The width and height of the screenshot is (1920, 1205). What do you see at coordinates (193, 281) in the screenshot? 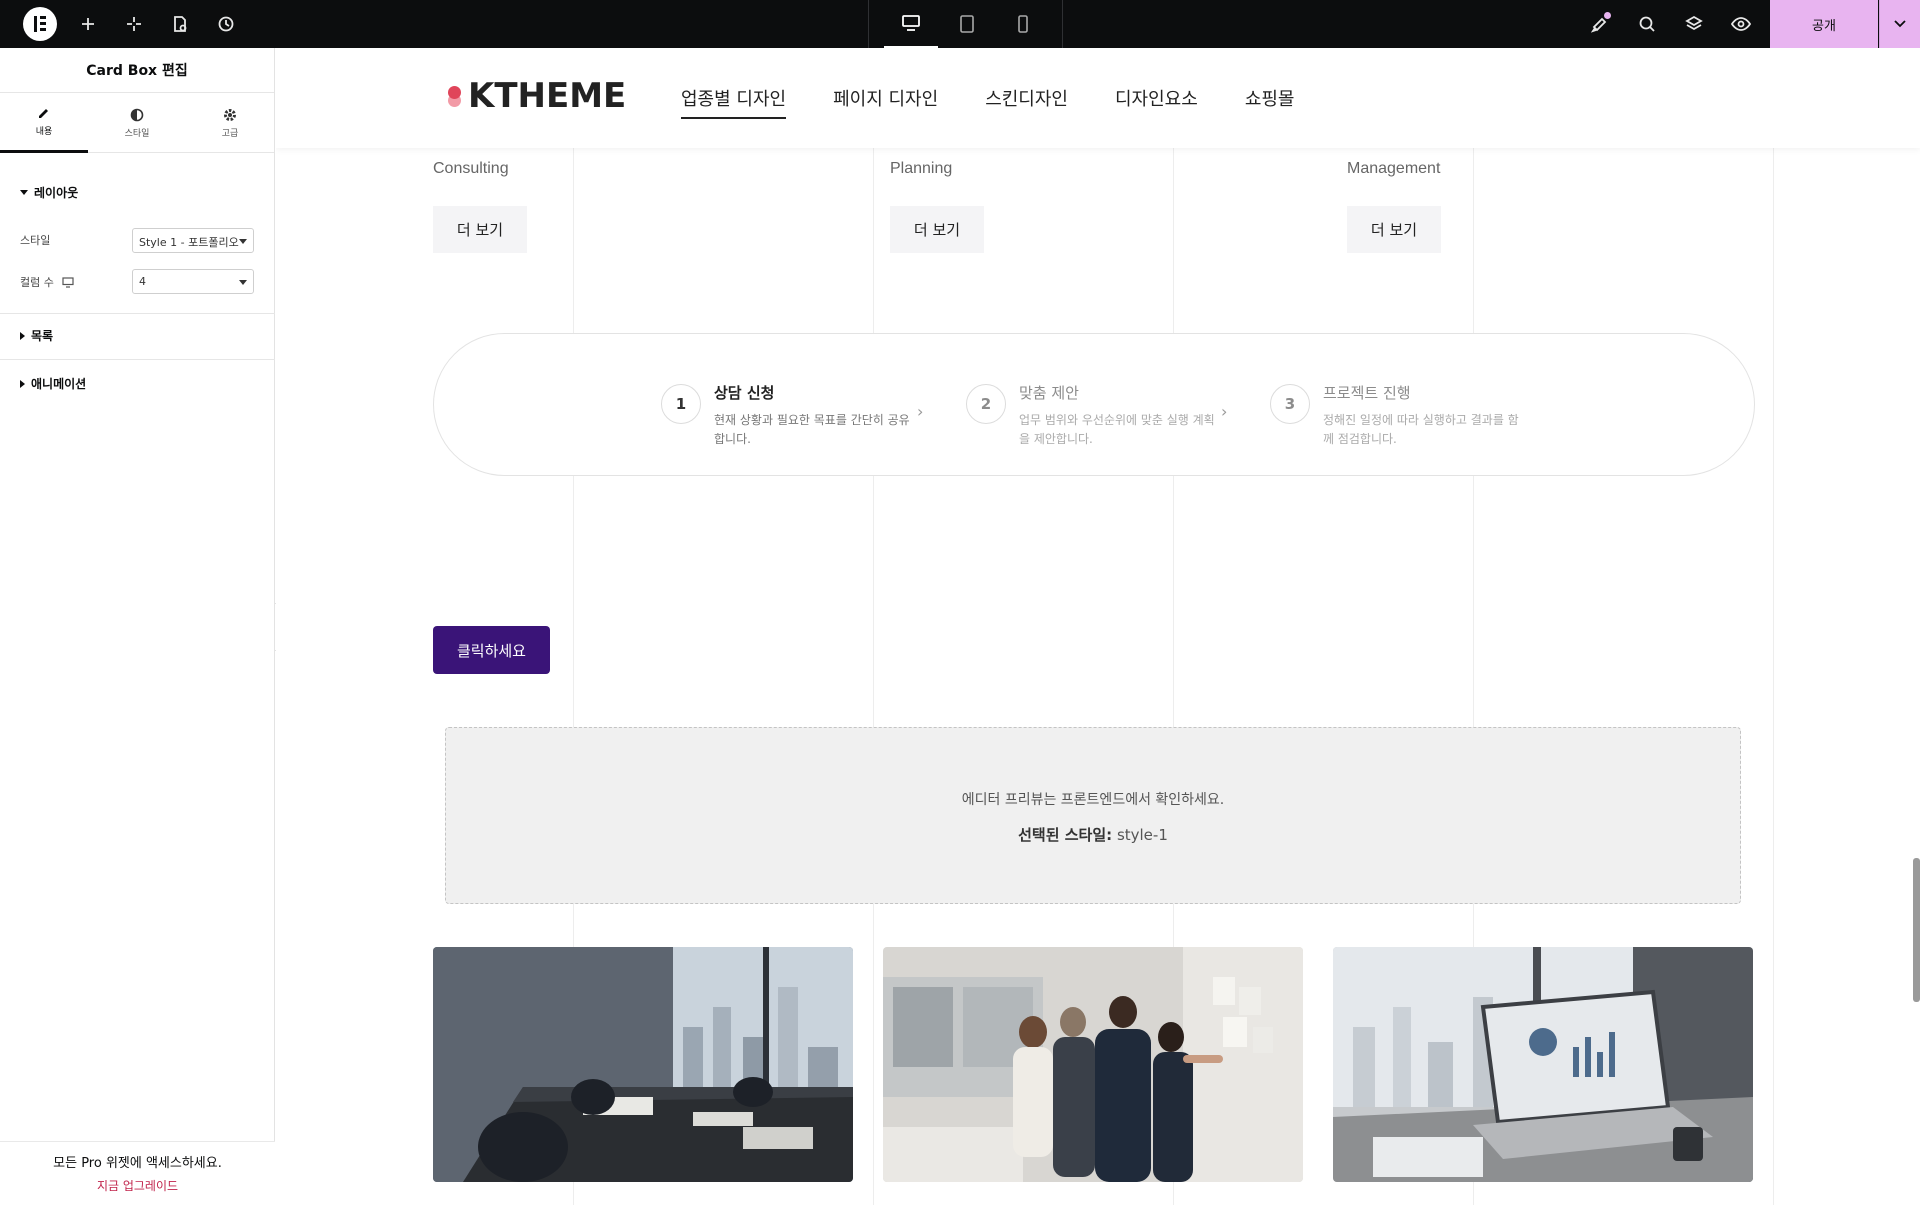
I see `columns-select: 4` at bounding box center [193, 281].